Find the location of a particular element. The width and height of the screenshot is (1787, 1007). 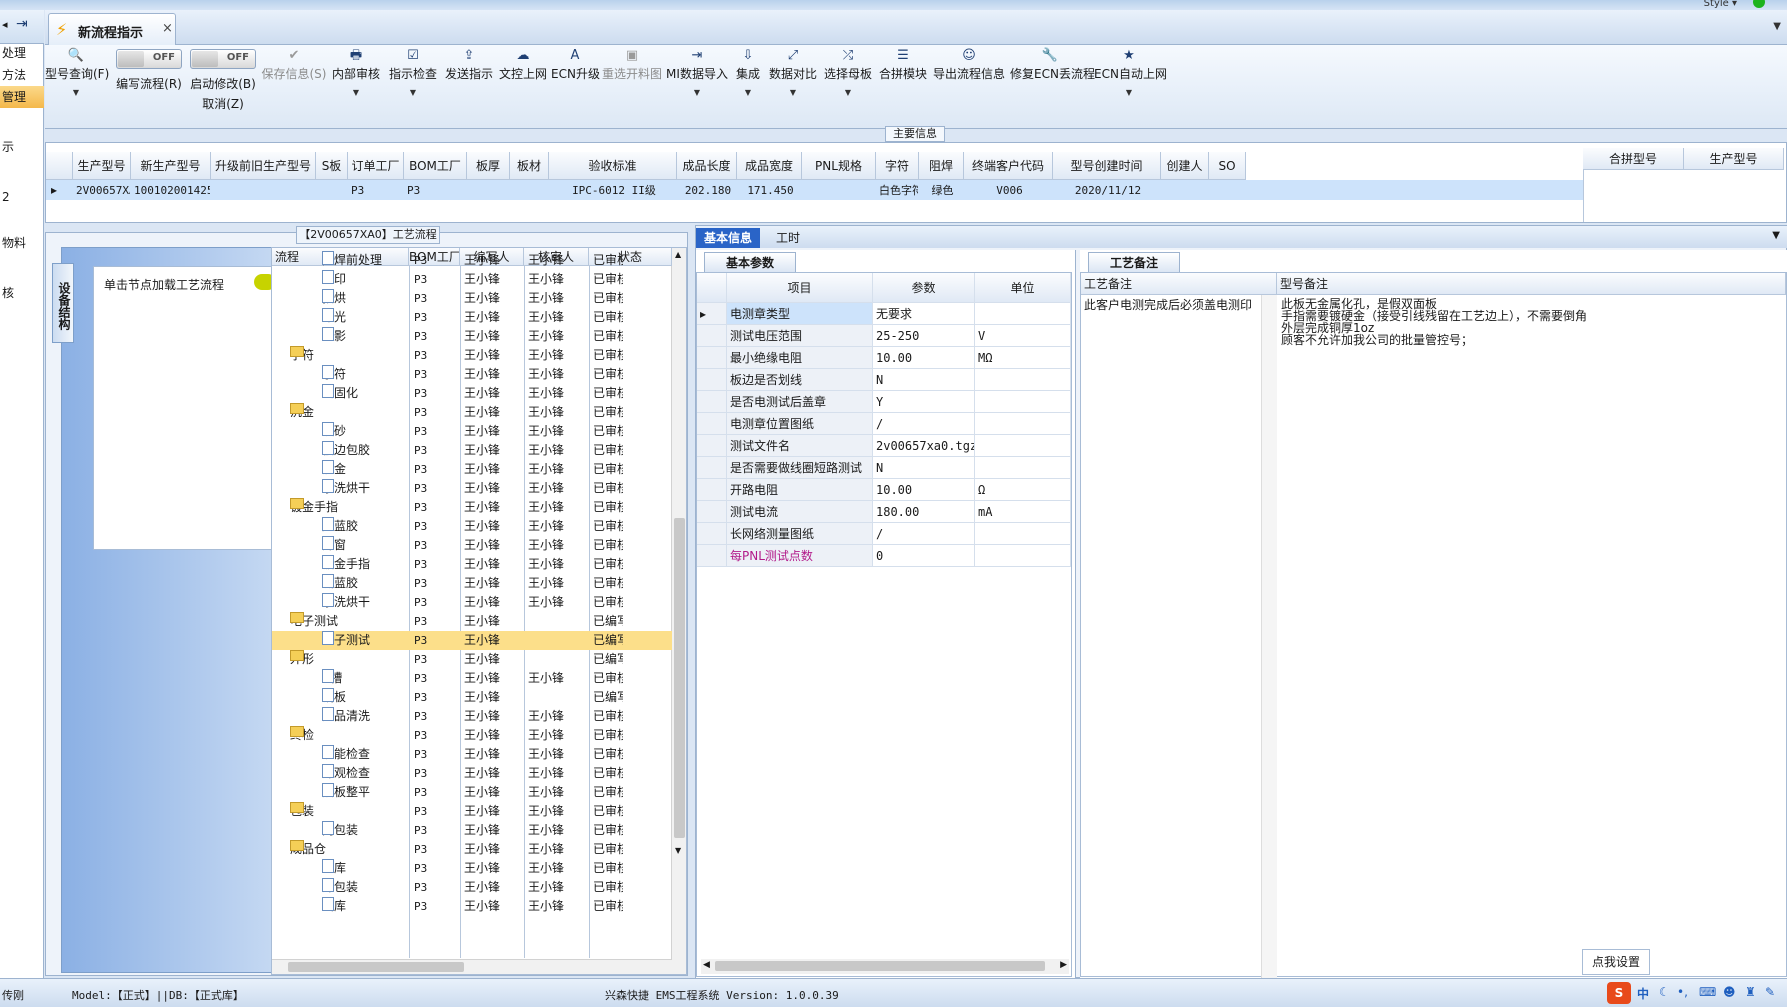

tree-node: 预烘 is located at coordinates (365, 298).